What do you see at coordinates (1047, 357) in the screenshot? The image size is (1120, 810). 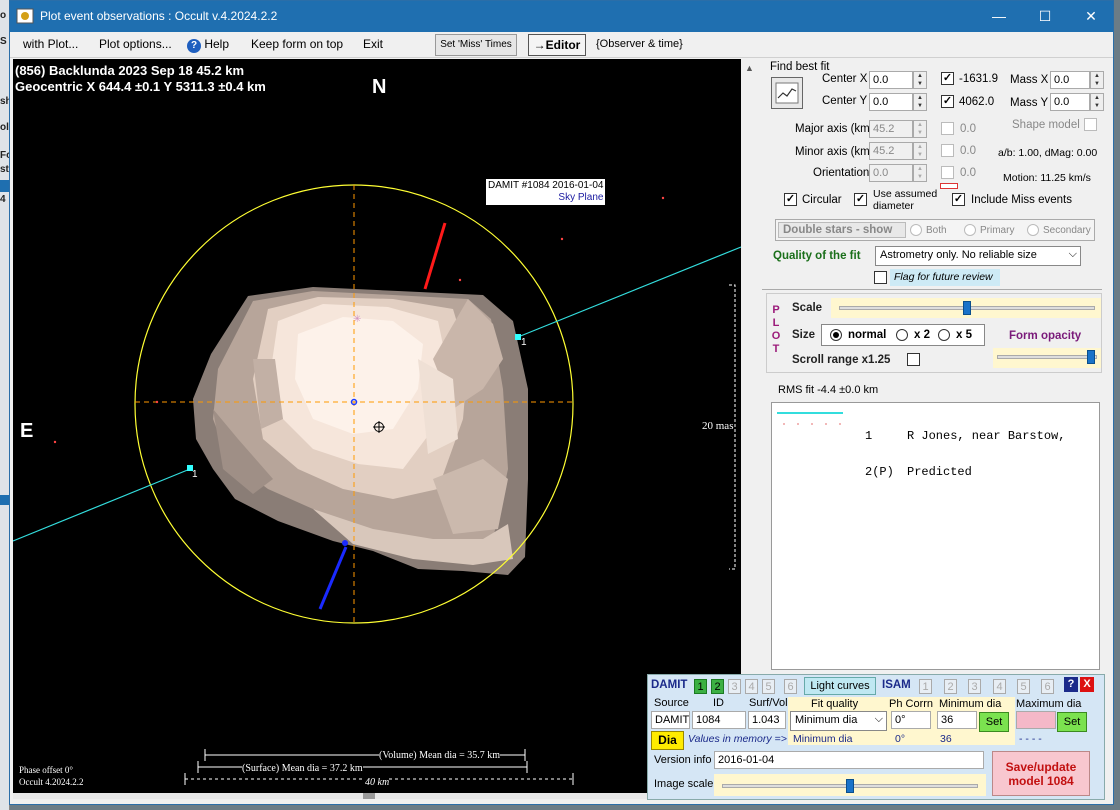 I see `form-opacity-slider` at bounding box center [1047, 357].